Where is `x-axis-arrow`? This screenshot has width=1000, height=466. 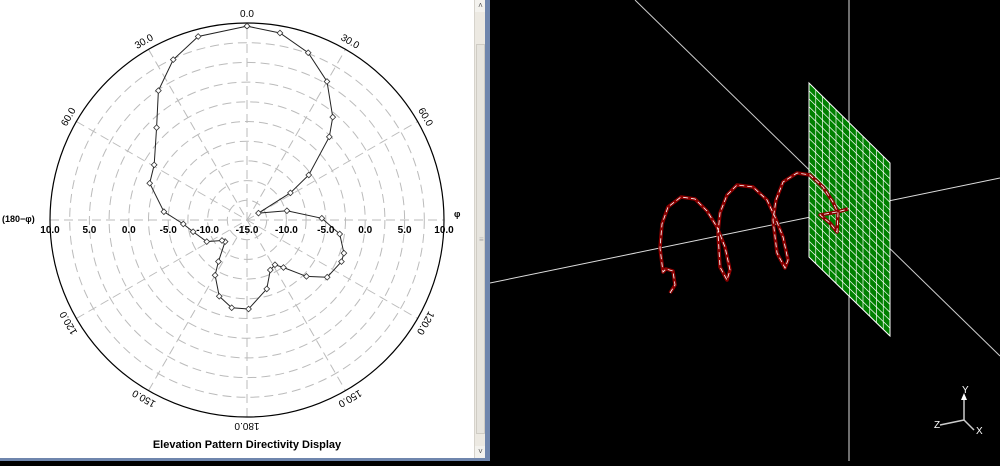 x-axis-arrow is located at coordinates (969, 425).